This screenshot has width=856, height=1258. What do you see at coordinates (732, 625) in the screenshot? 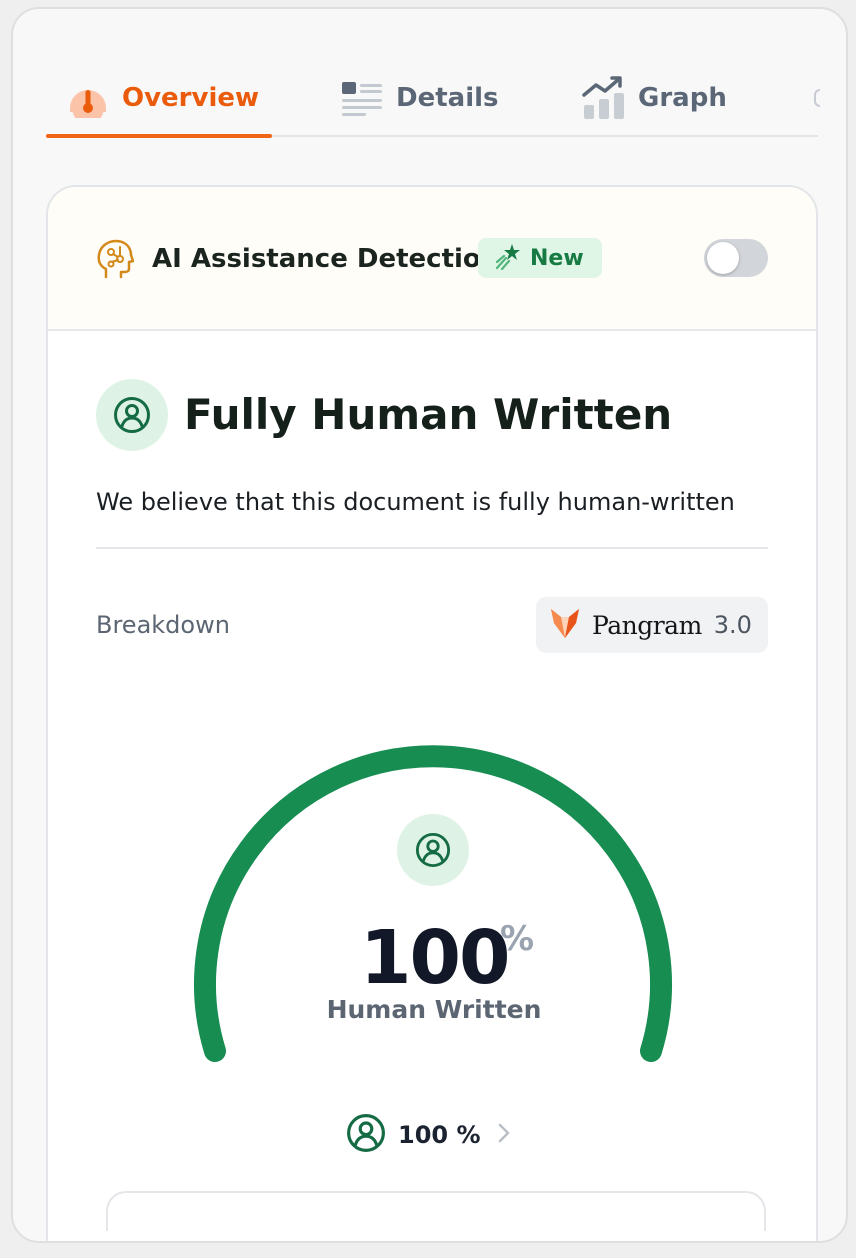
I see `model-version: 3.0` at bounding box center [732, 625].